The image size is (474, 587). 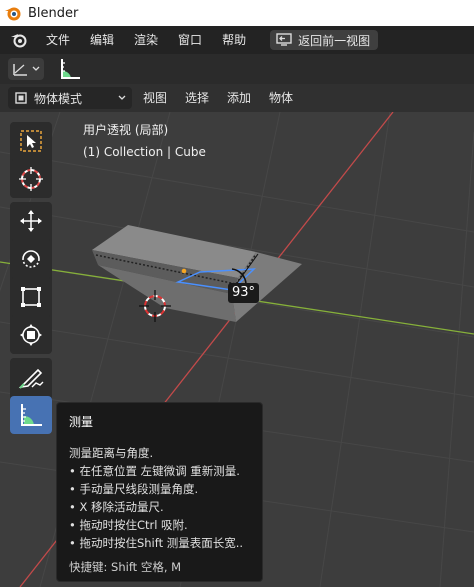 What do you see at coordinates (58, 98) in the screenshot?
I see `object-mode-label: 物体模式` at bounding box center [58, 98].